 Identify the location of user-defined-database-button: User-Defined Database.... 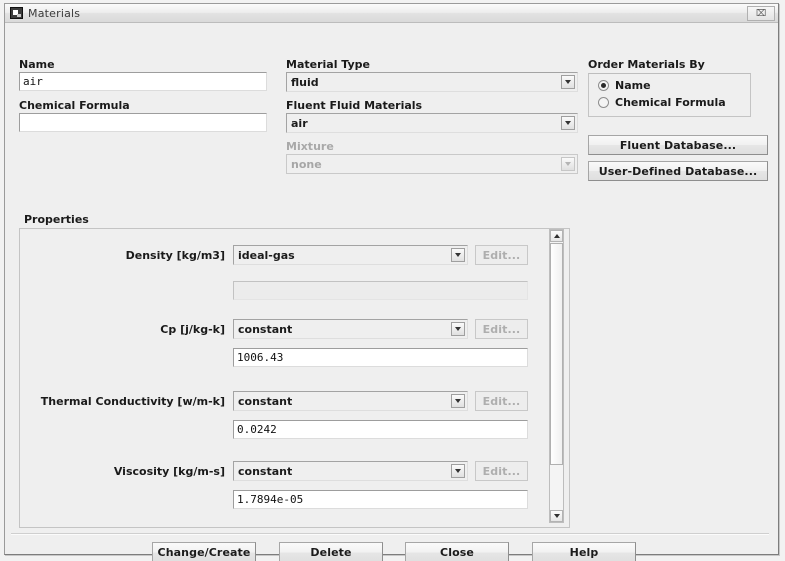
(678, 171).